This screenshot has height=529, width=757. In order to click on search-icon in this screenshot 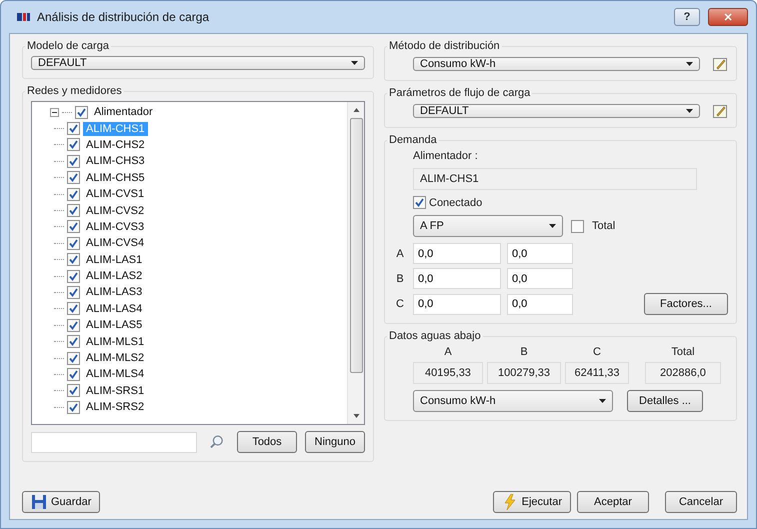, I will do `click(217, 442)`.